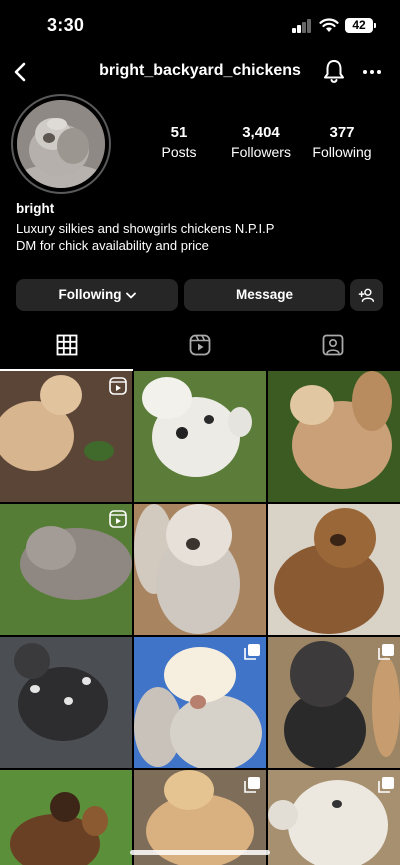 This screenshot has height=865, width=400. Describe the element at coordinates (303, 26) in the screenshot. I see `cellular-signal-icon` at that location.